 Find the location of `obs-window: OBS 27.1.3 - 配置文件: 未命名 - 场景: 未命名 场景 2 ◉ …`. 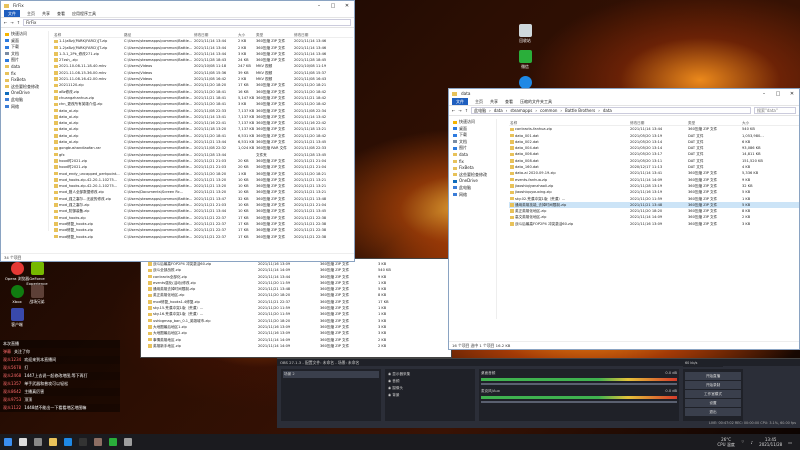

obs-window: OBS 27.1.3 - 配置文件: 未命名 - 场景: 未命名 场景 2 ◉ … is located at coordinates (538, 393).